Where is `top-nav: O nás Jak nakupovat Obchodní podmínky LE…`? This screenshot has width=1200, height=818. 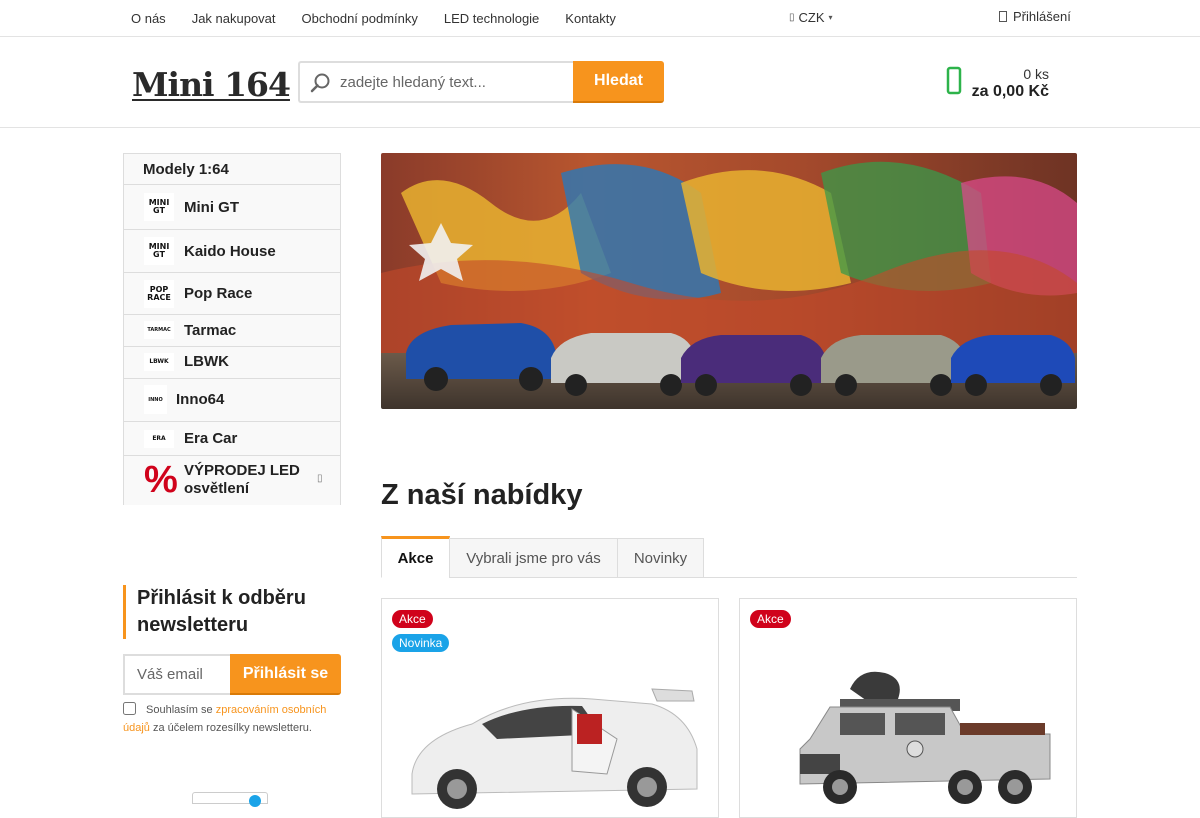
top-nav: O nás Jak nakupovat Obchodní podmínky LE… is located at coordinates (373, 18).